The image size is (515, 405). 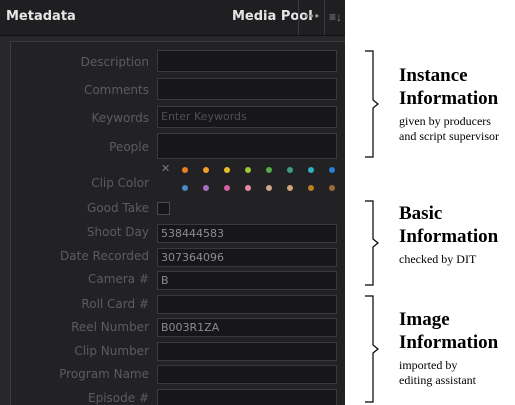 I want to click on instance-sub-line2: and script supervisor, so click(x=449, y=136).